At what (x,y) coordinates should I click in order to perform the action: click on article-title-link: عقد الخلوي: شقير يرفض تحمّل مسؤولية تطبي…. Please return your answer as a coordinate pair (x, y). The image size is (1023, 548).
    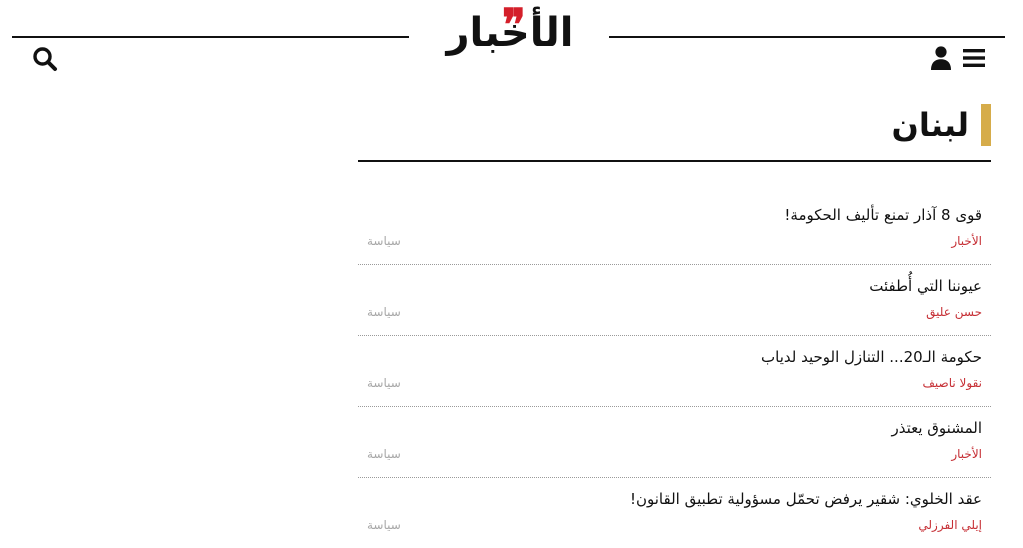
    Looking at the image, I should click on (806, 499).